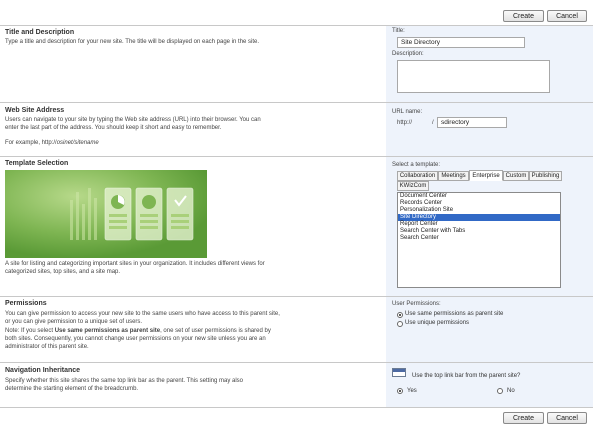 The height and width of the screenshot is (441, 593). What do you see at coordinates (417, 176) in the screenshot?
I see `tab-collaboration: Collaboration` at bounding box center [417, 176].